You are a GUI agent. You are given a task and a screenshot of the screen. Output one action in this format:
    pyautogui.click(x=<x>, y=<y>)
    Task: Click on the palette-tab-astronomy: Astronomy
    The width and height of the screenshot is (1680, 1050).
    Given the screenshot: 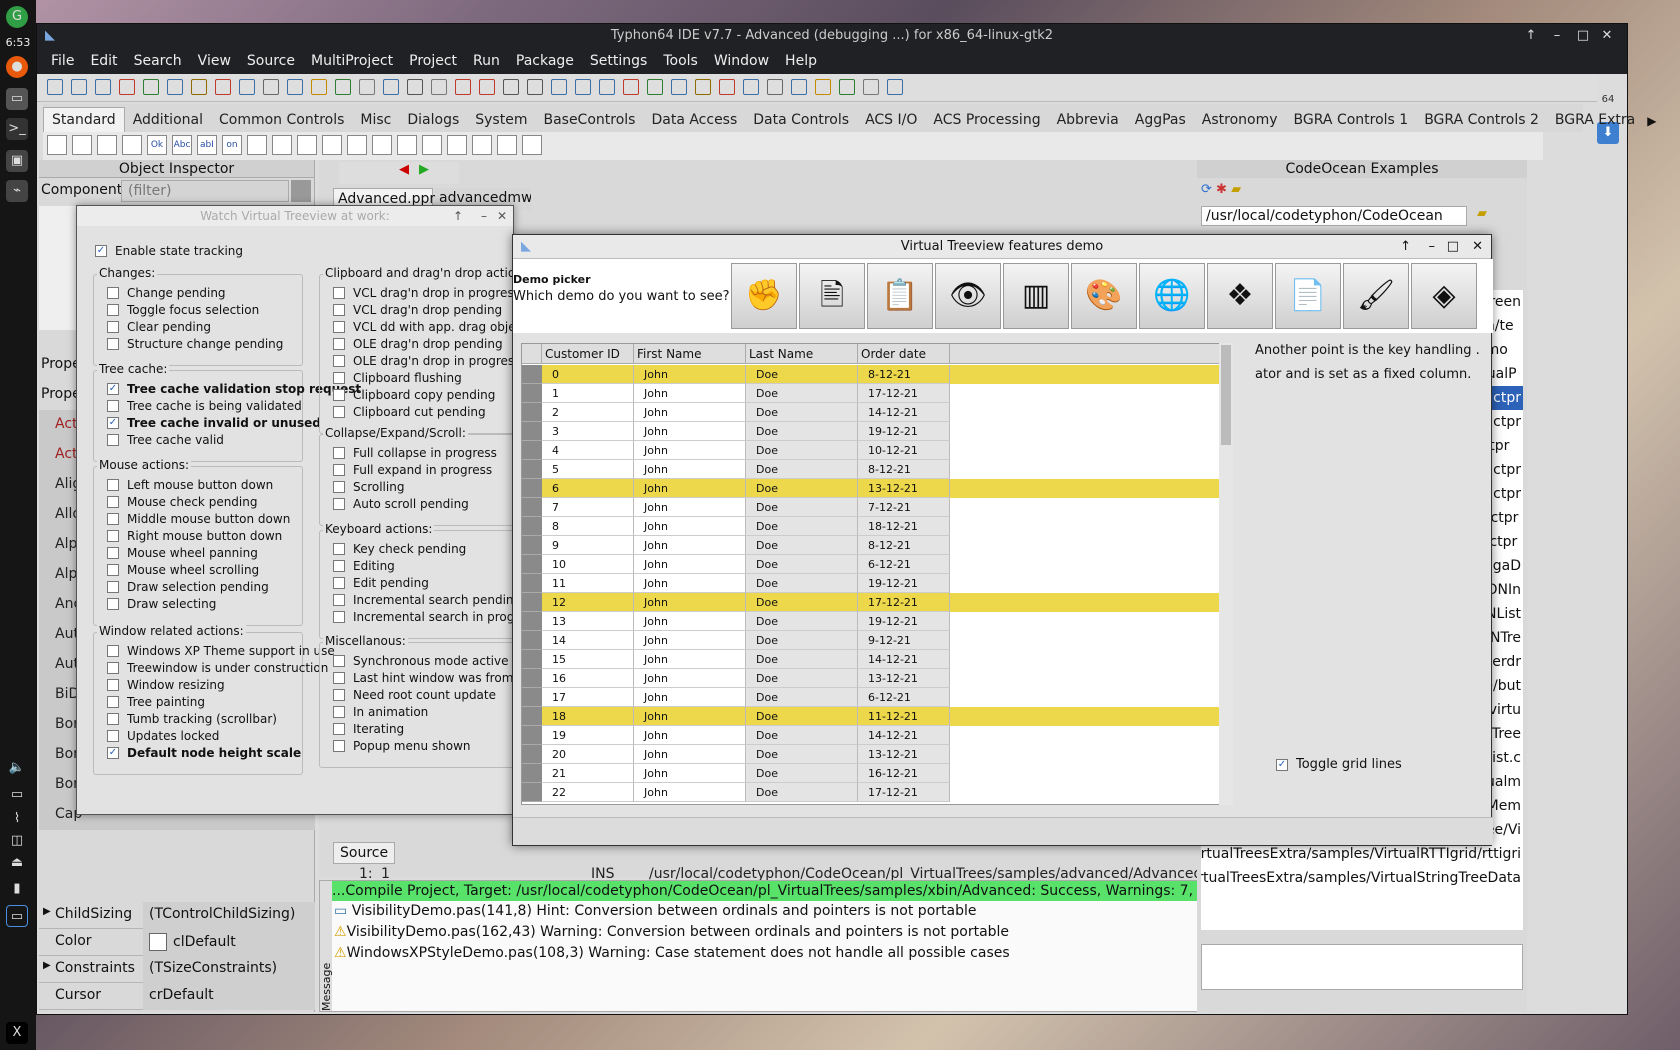 What is the action you would take?
    pyautogui.click(x=1240, y=120)
    